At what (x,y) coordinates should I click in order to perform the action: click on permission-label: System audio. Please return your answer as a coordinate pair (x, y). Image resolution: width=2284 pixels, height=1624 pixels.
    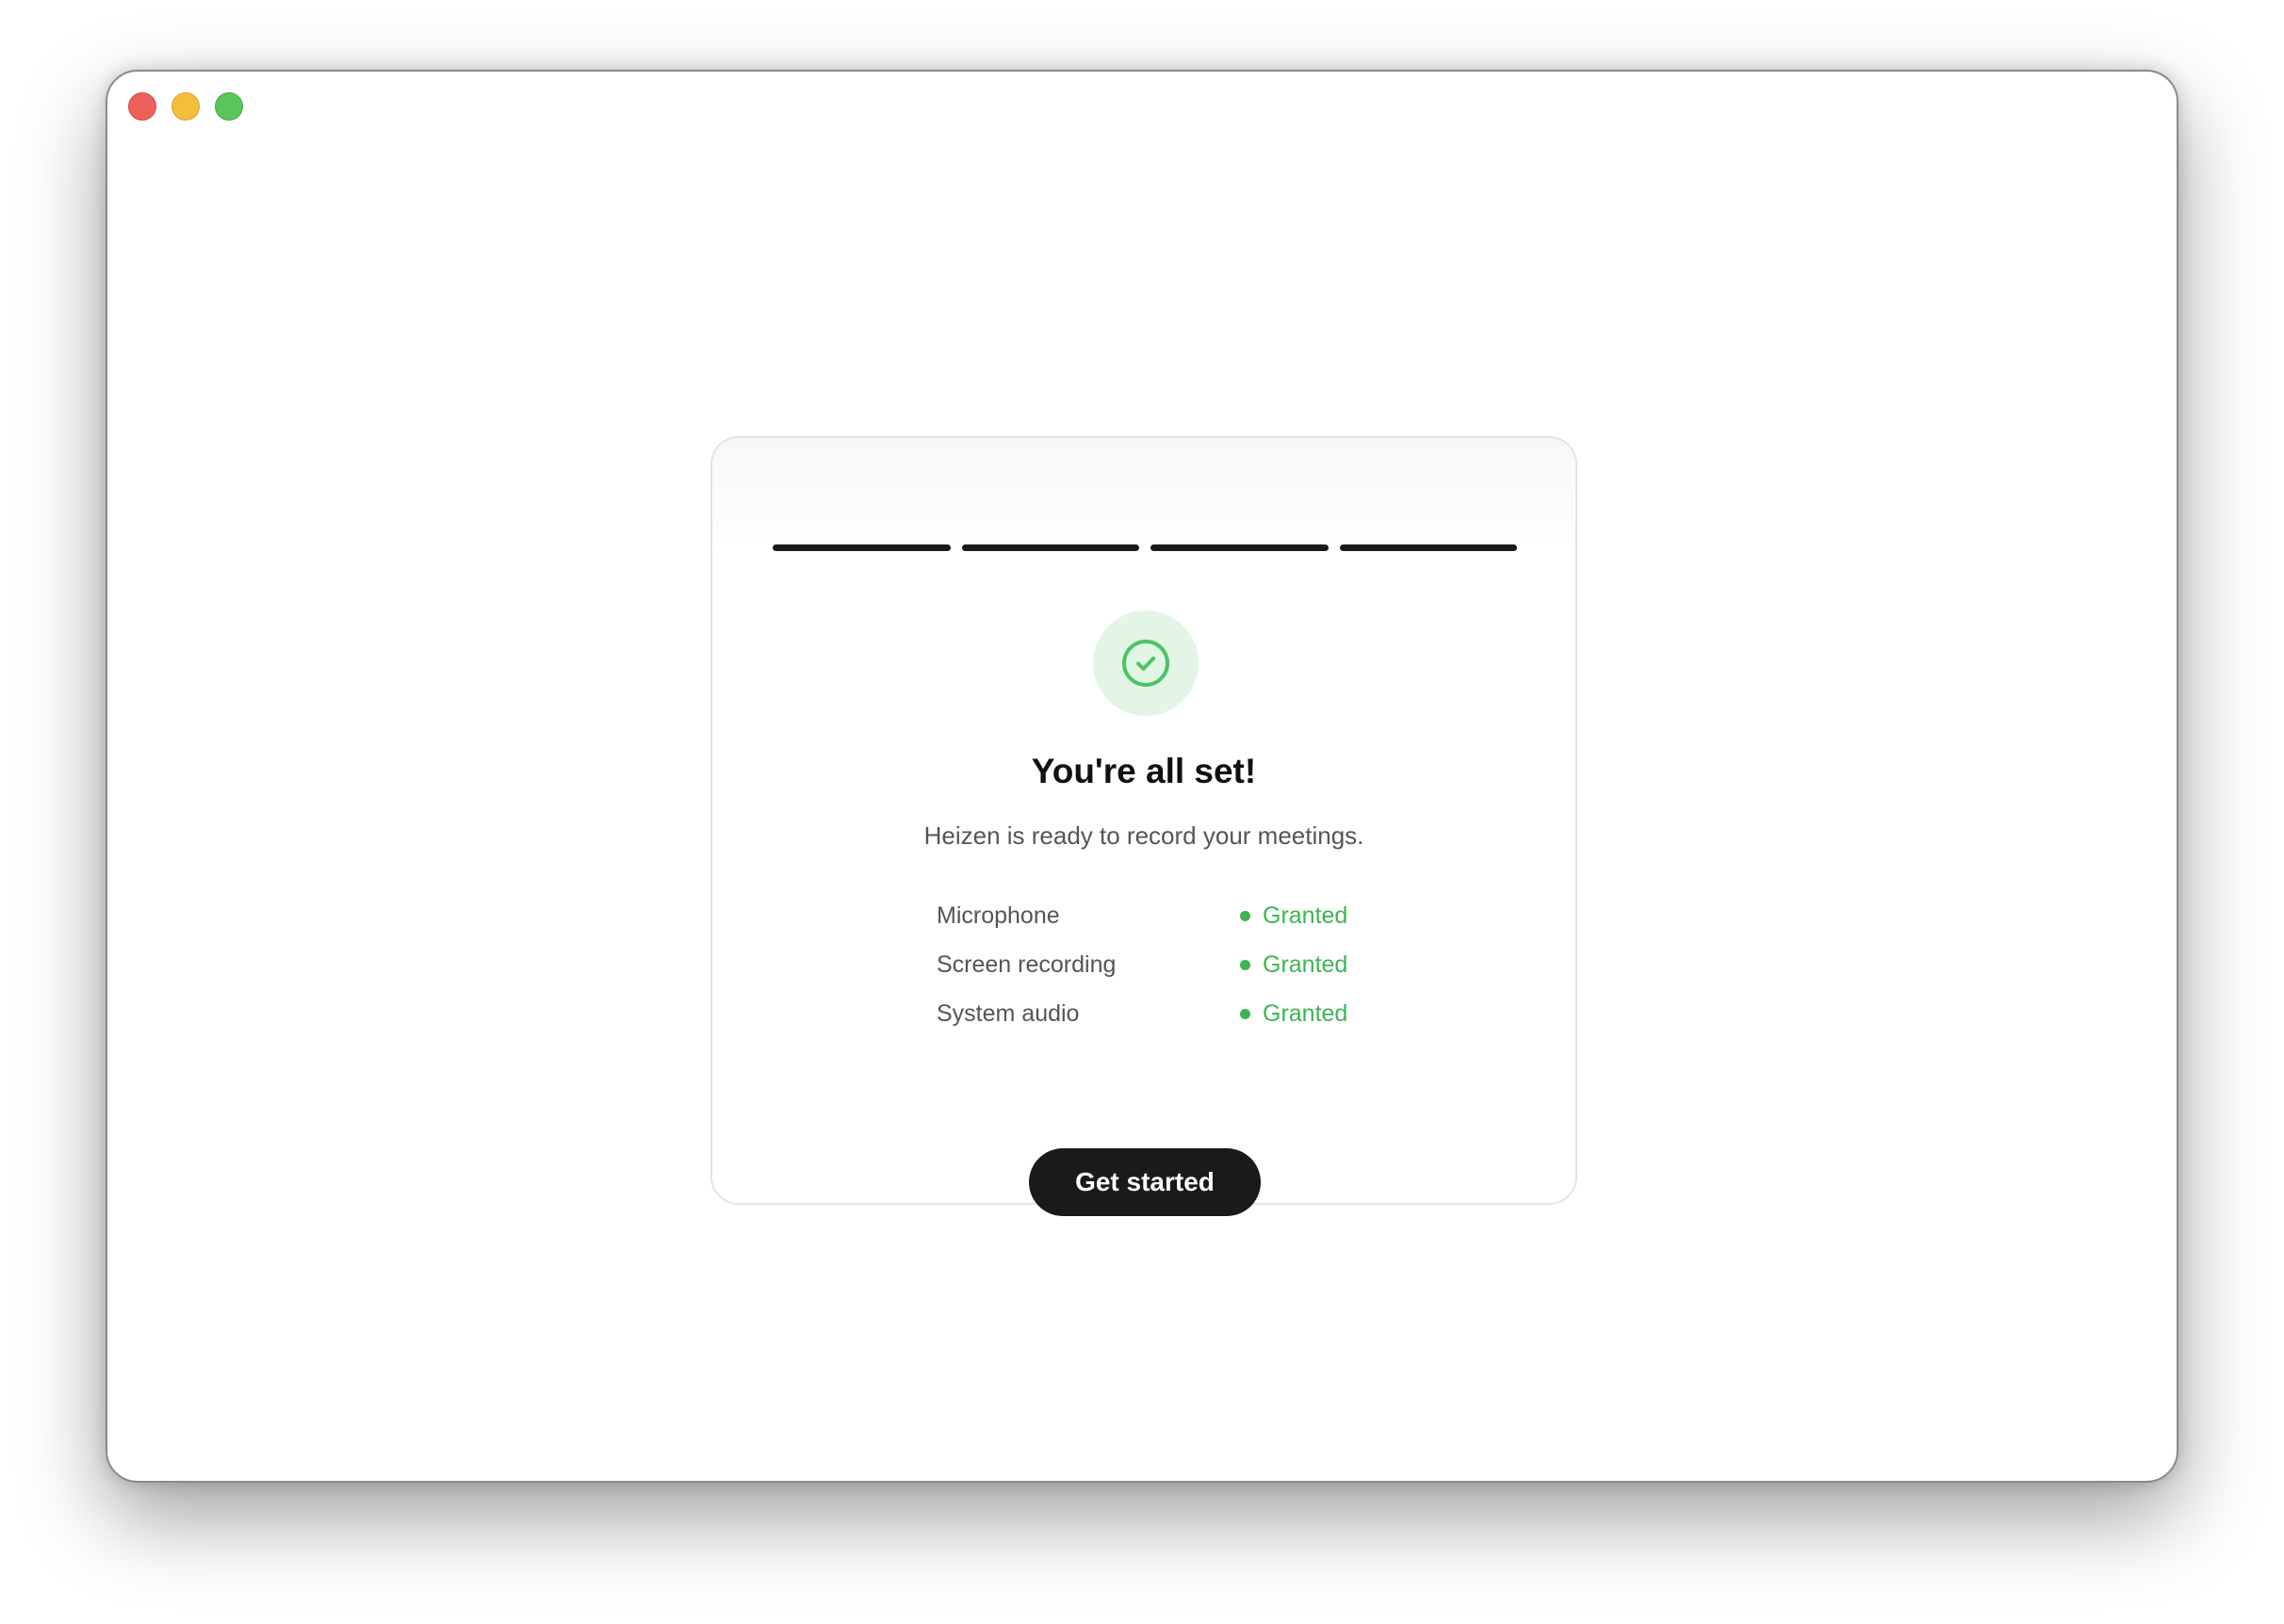
    Looking at the image, I should click on (1009, 1013).